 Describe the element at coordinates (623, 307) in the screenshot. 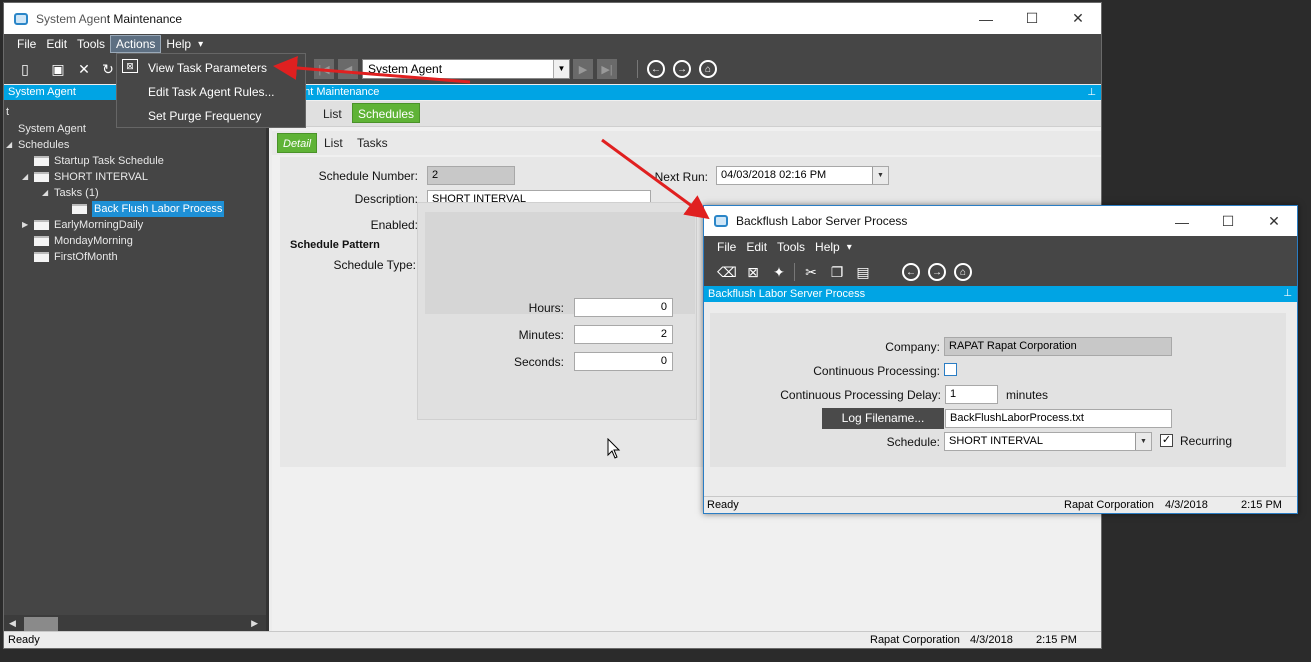

I see `hours-field: 0` at that location.